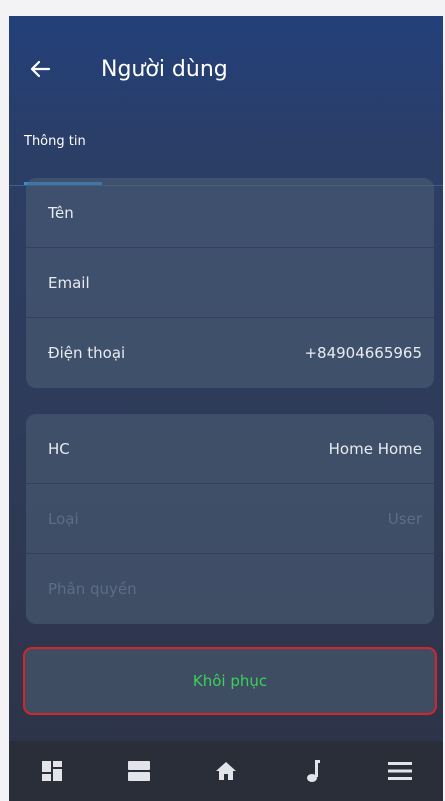 Image resolution: width=445 pixels, height=801 pixels. I want to click on page-title: Người dùng, so click(164, 69).